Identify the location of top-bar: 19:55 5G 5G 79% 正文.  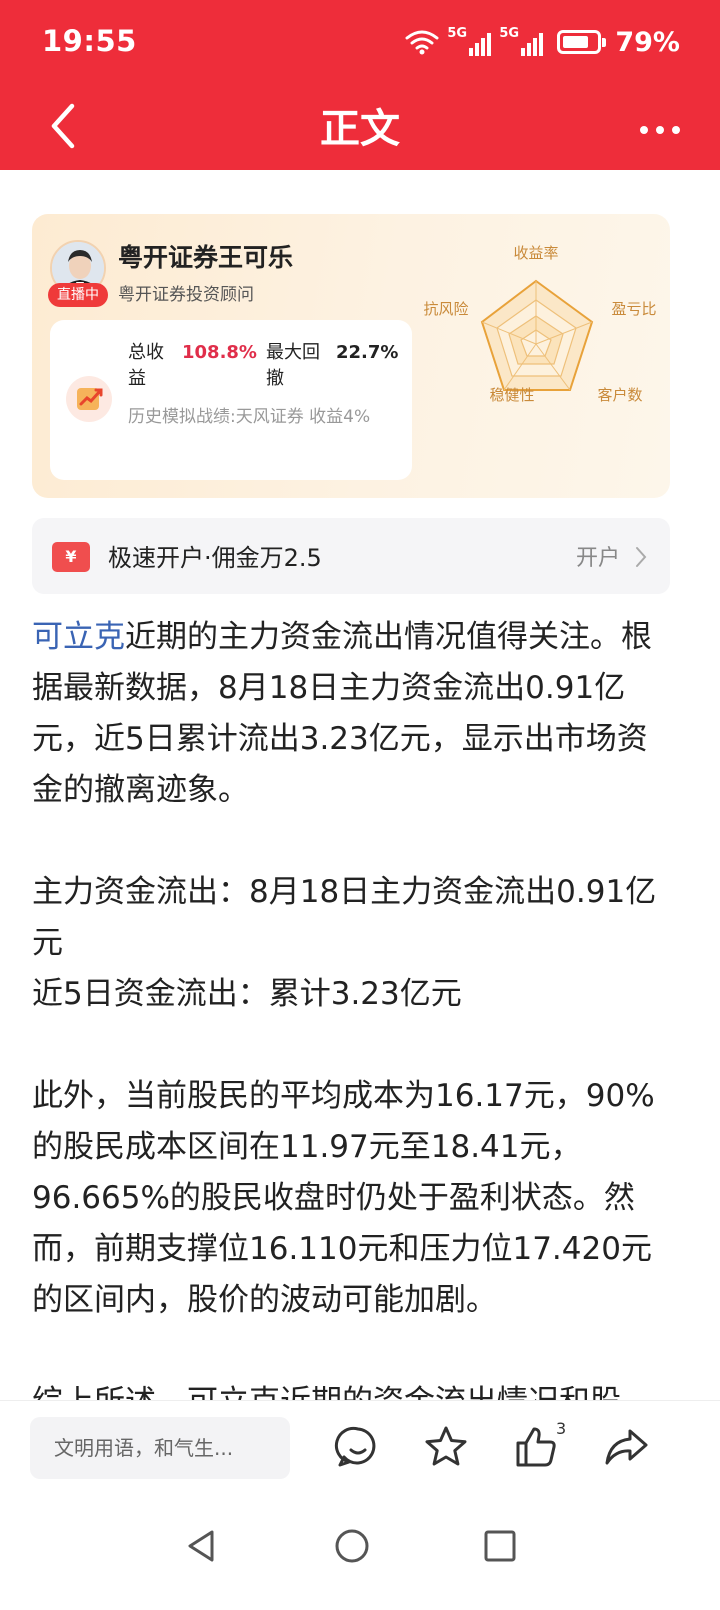
(360, 85).